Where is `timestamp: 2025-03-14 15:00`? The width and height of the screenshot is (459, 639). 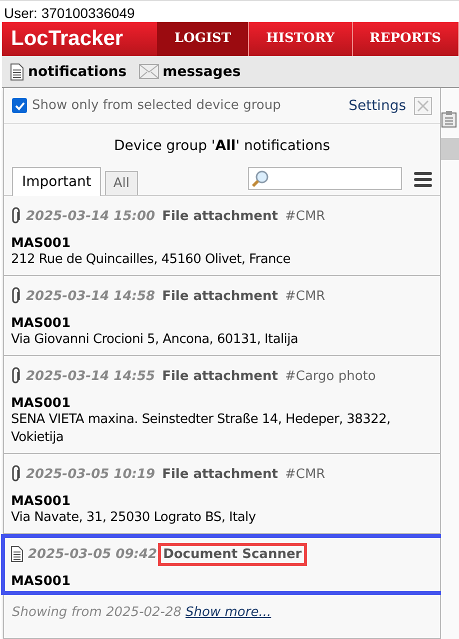
timestamp: 2025-03-14 15:00 is located at coordinates (91, 216).